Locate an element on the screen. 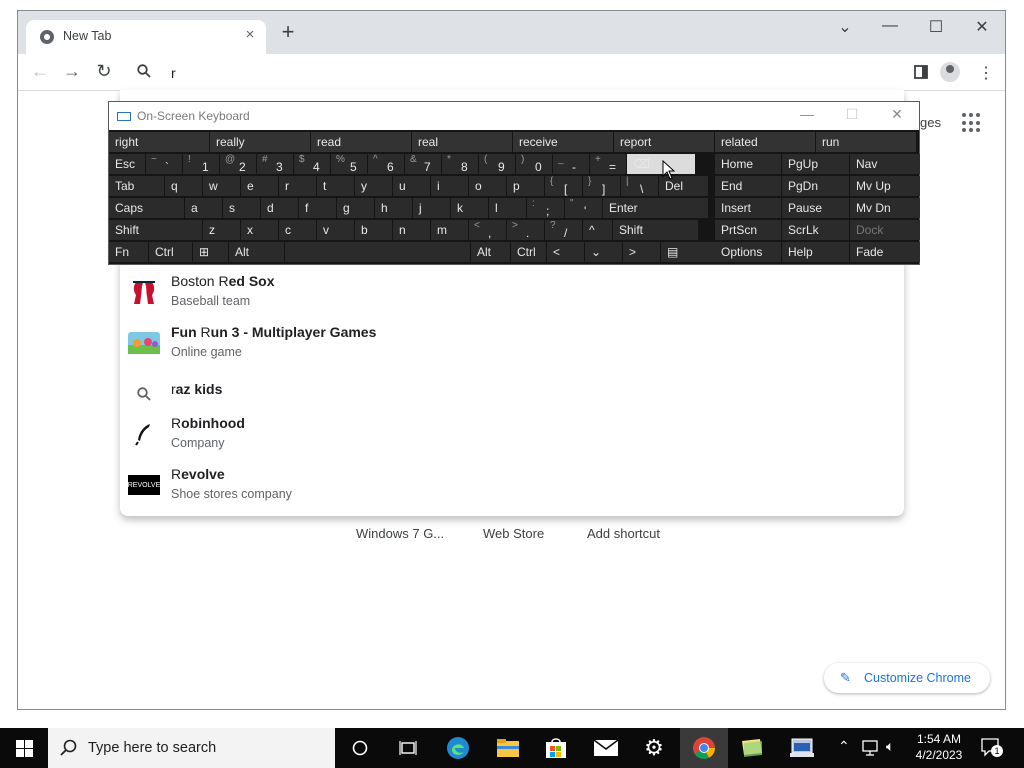 The width and height of the screenshot is (1024, 768). add-shortcut-button: Add shortcut is located at coordinates (623, 533).